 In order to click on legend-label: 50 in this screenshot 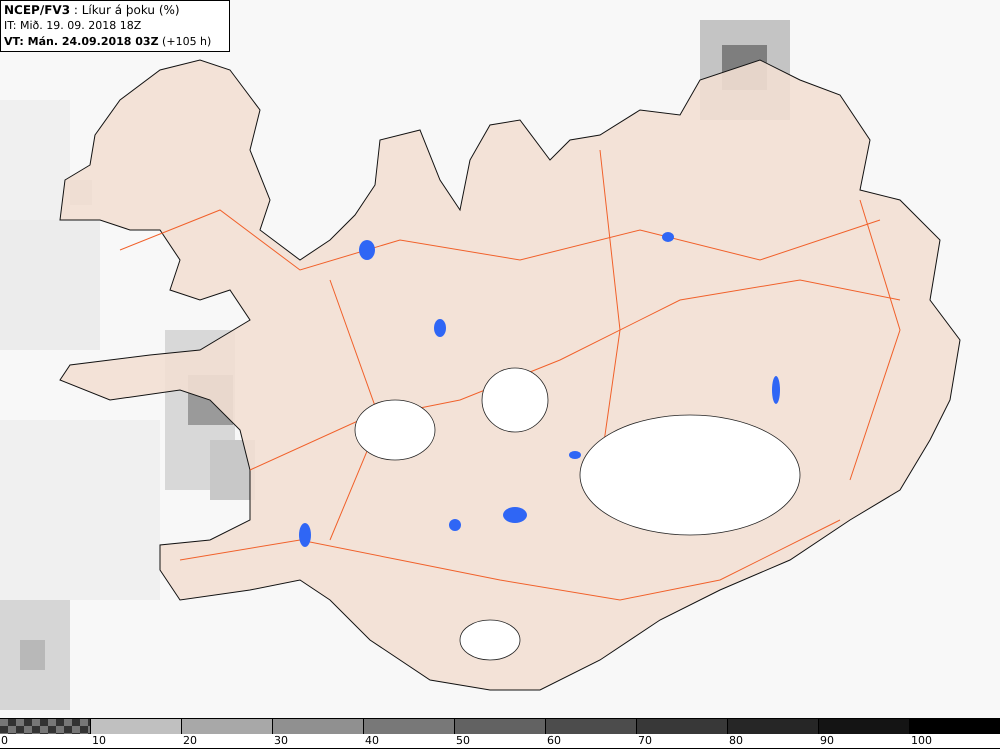, I will do `click(462, 741)`.